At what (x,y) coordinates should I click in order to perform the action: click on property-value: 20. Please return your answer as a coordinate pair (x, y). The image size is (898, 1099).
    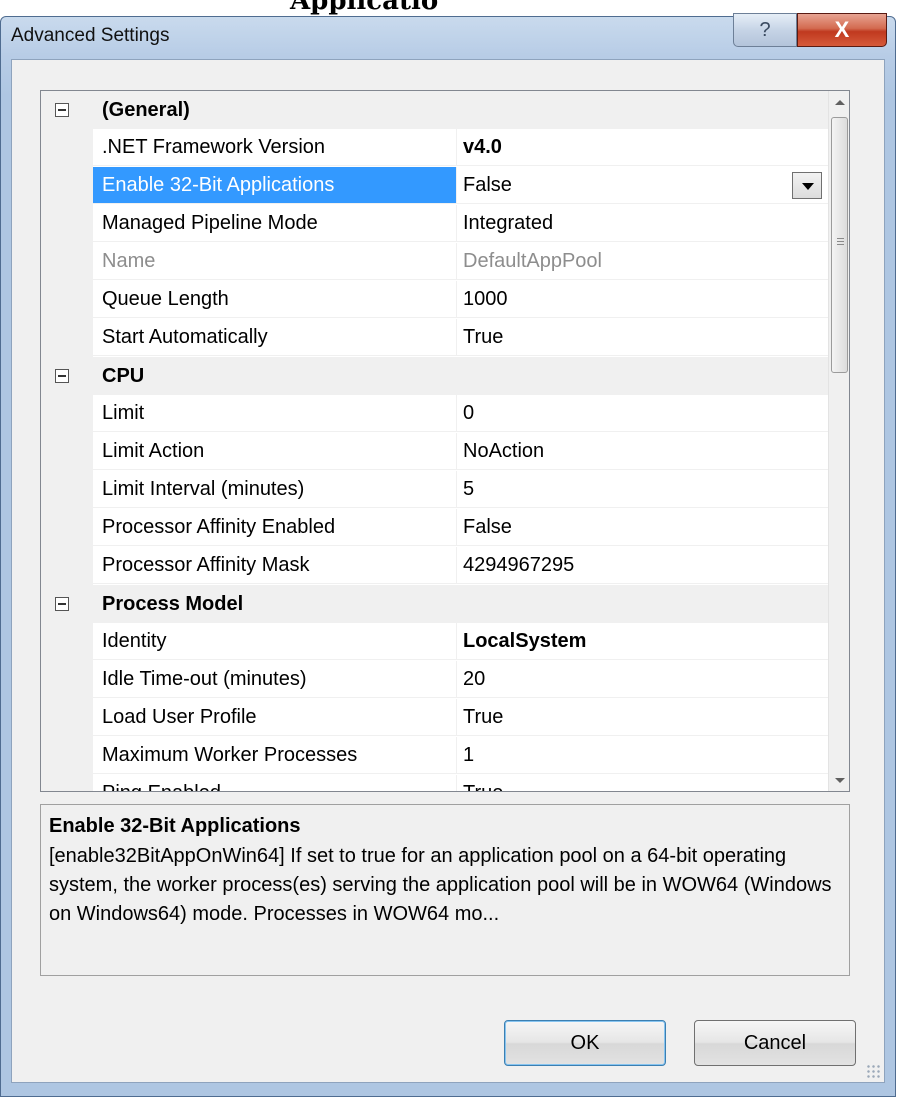
    Looking at the image, I should click on (642, 679).